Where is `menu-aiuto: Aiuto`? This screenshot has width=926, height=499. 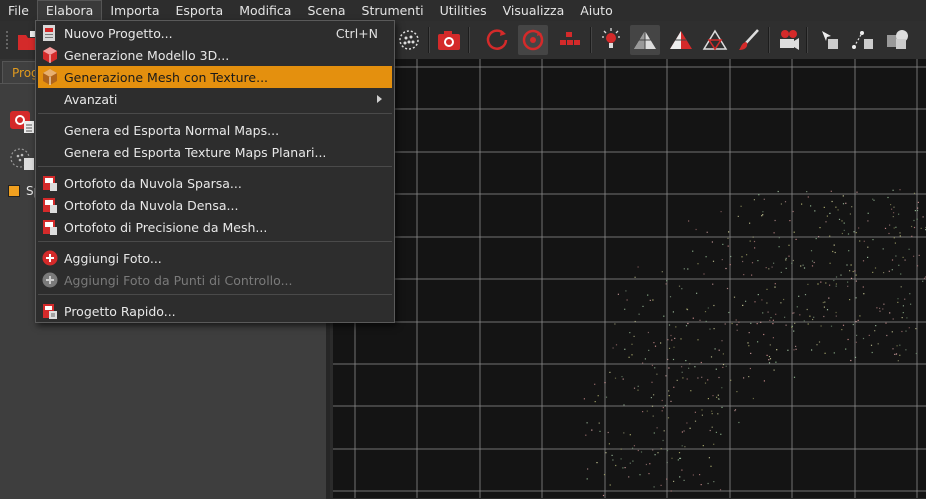 menu-aiuto: Aiuto is located at coordinates (596, 10).